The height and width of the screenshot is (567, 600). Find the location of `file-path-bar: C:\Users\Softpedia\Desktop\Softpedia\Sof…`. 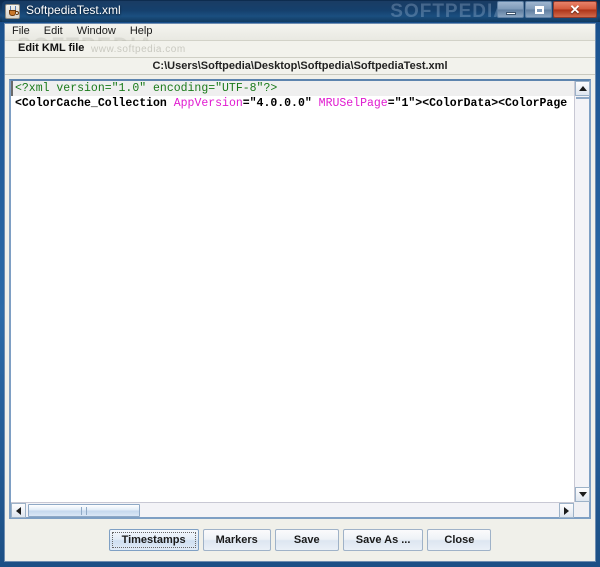

file-path-bar: C:\Users\Softpedia\Desktop\Softpedia\Sof… is located at coordinates (300, 66).